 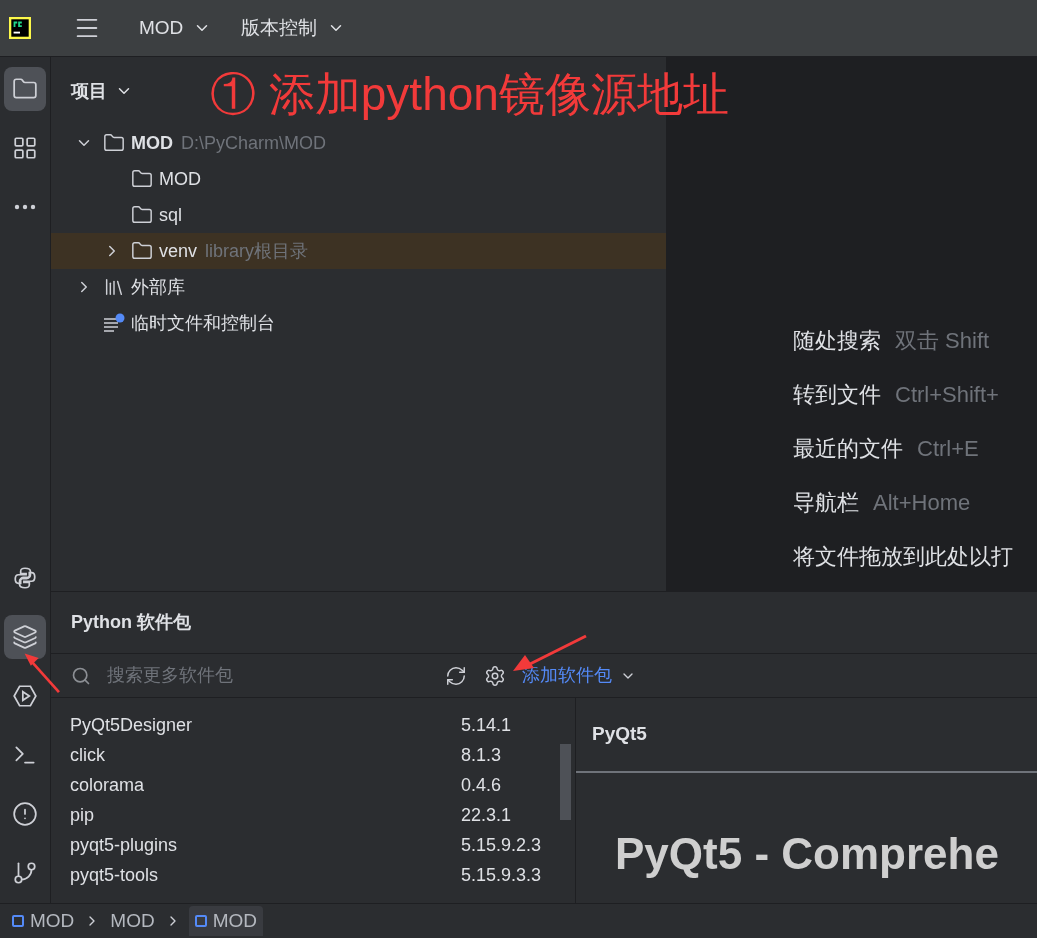 What do you see at coordinates (306, 785) in the screenshot?
I see `package-row: colorama 0.4.6` at bounding box center [306, 785].